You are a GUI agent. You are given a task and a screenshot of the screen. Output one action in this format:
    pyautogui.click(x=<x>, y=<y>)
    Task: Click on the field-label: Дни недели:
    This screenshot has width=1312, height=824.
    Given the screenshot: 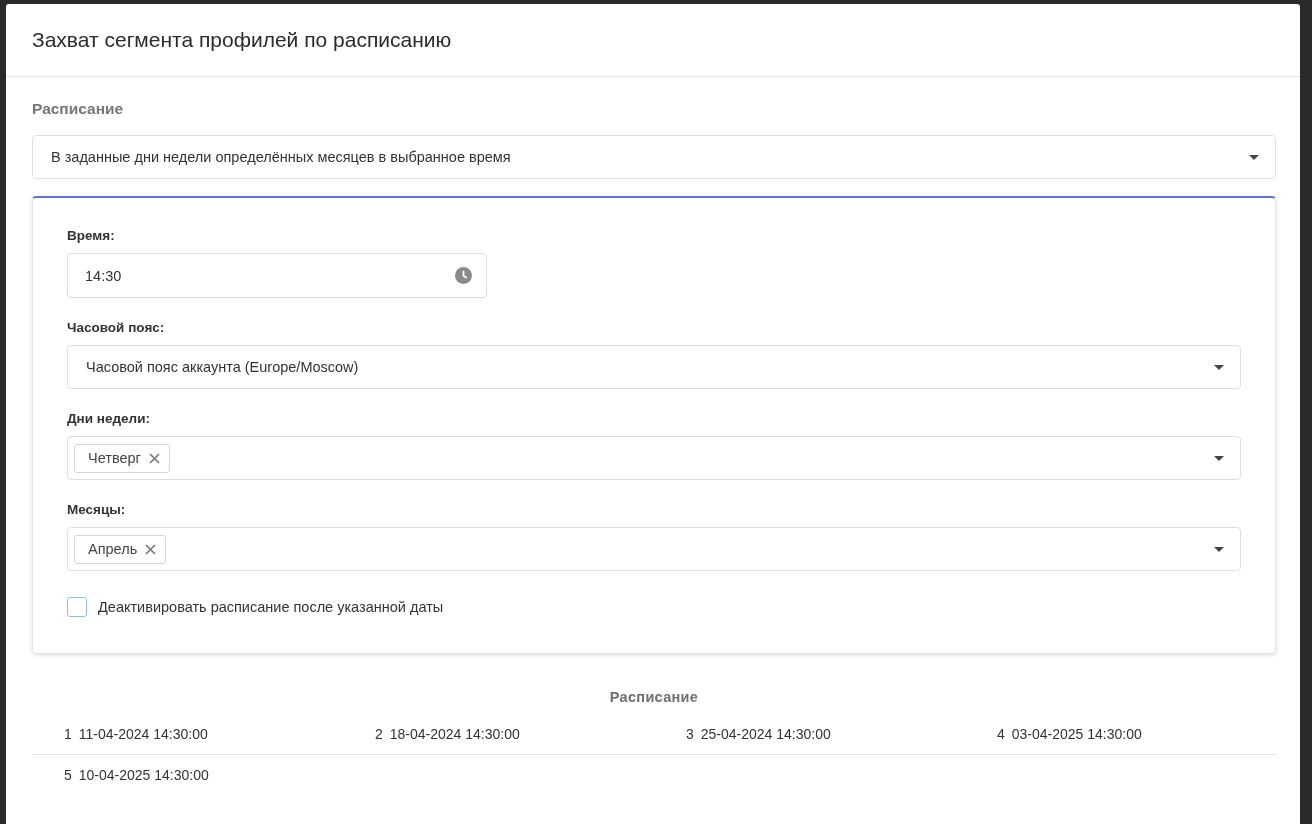 What is the action you would take?
    pyautogui.click(x=108, y=418)
    